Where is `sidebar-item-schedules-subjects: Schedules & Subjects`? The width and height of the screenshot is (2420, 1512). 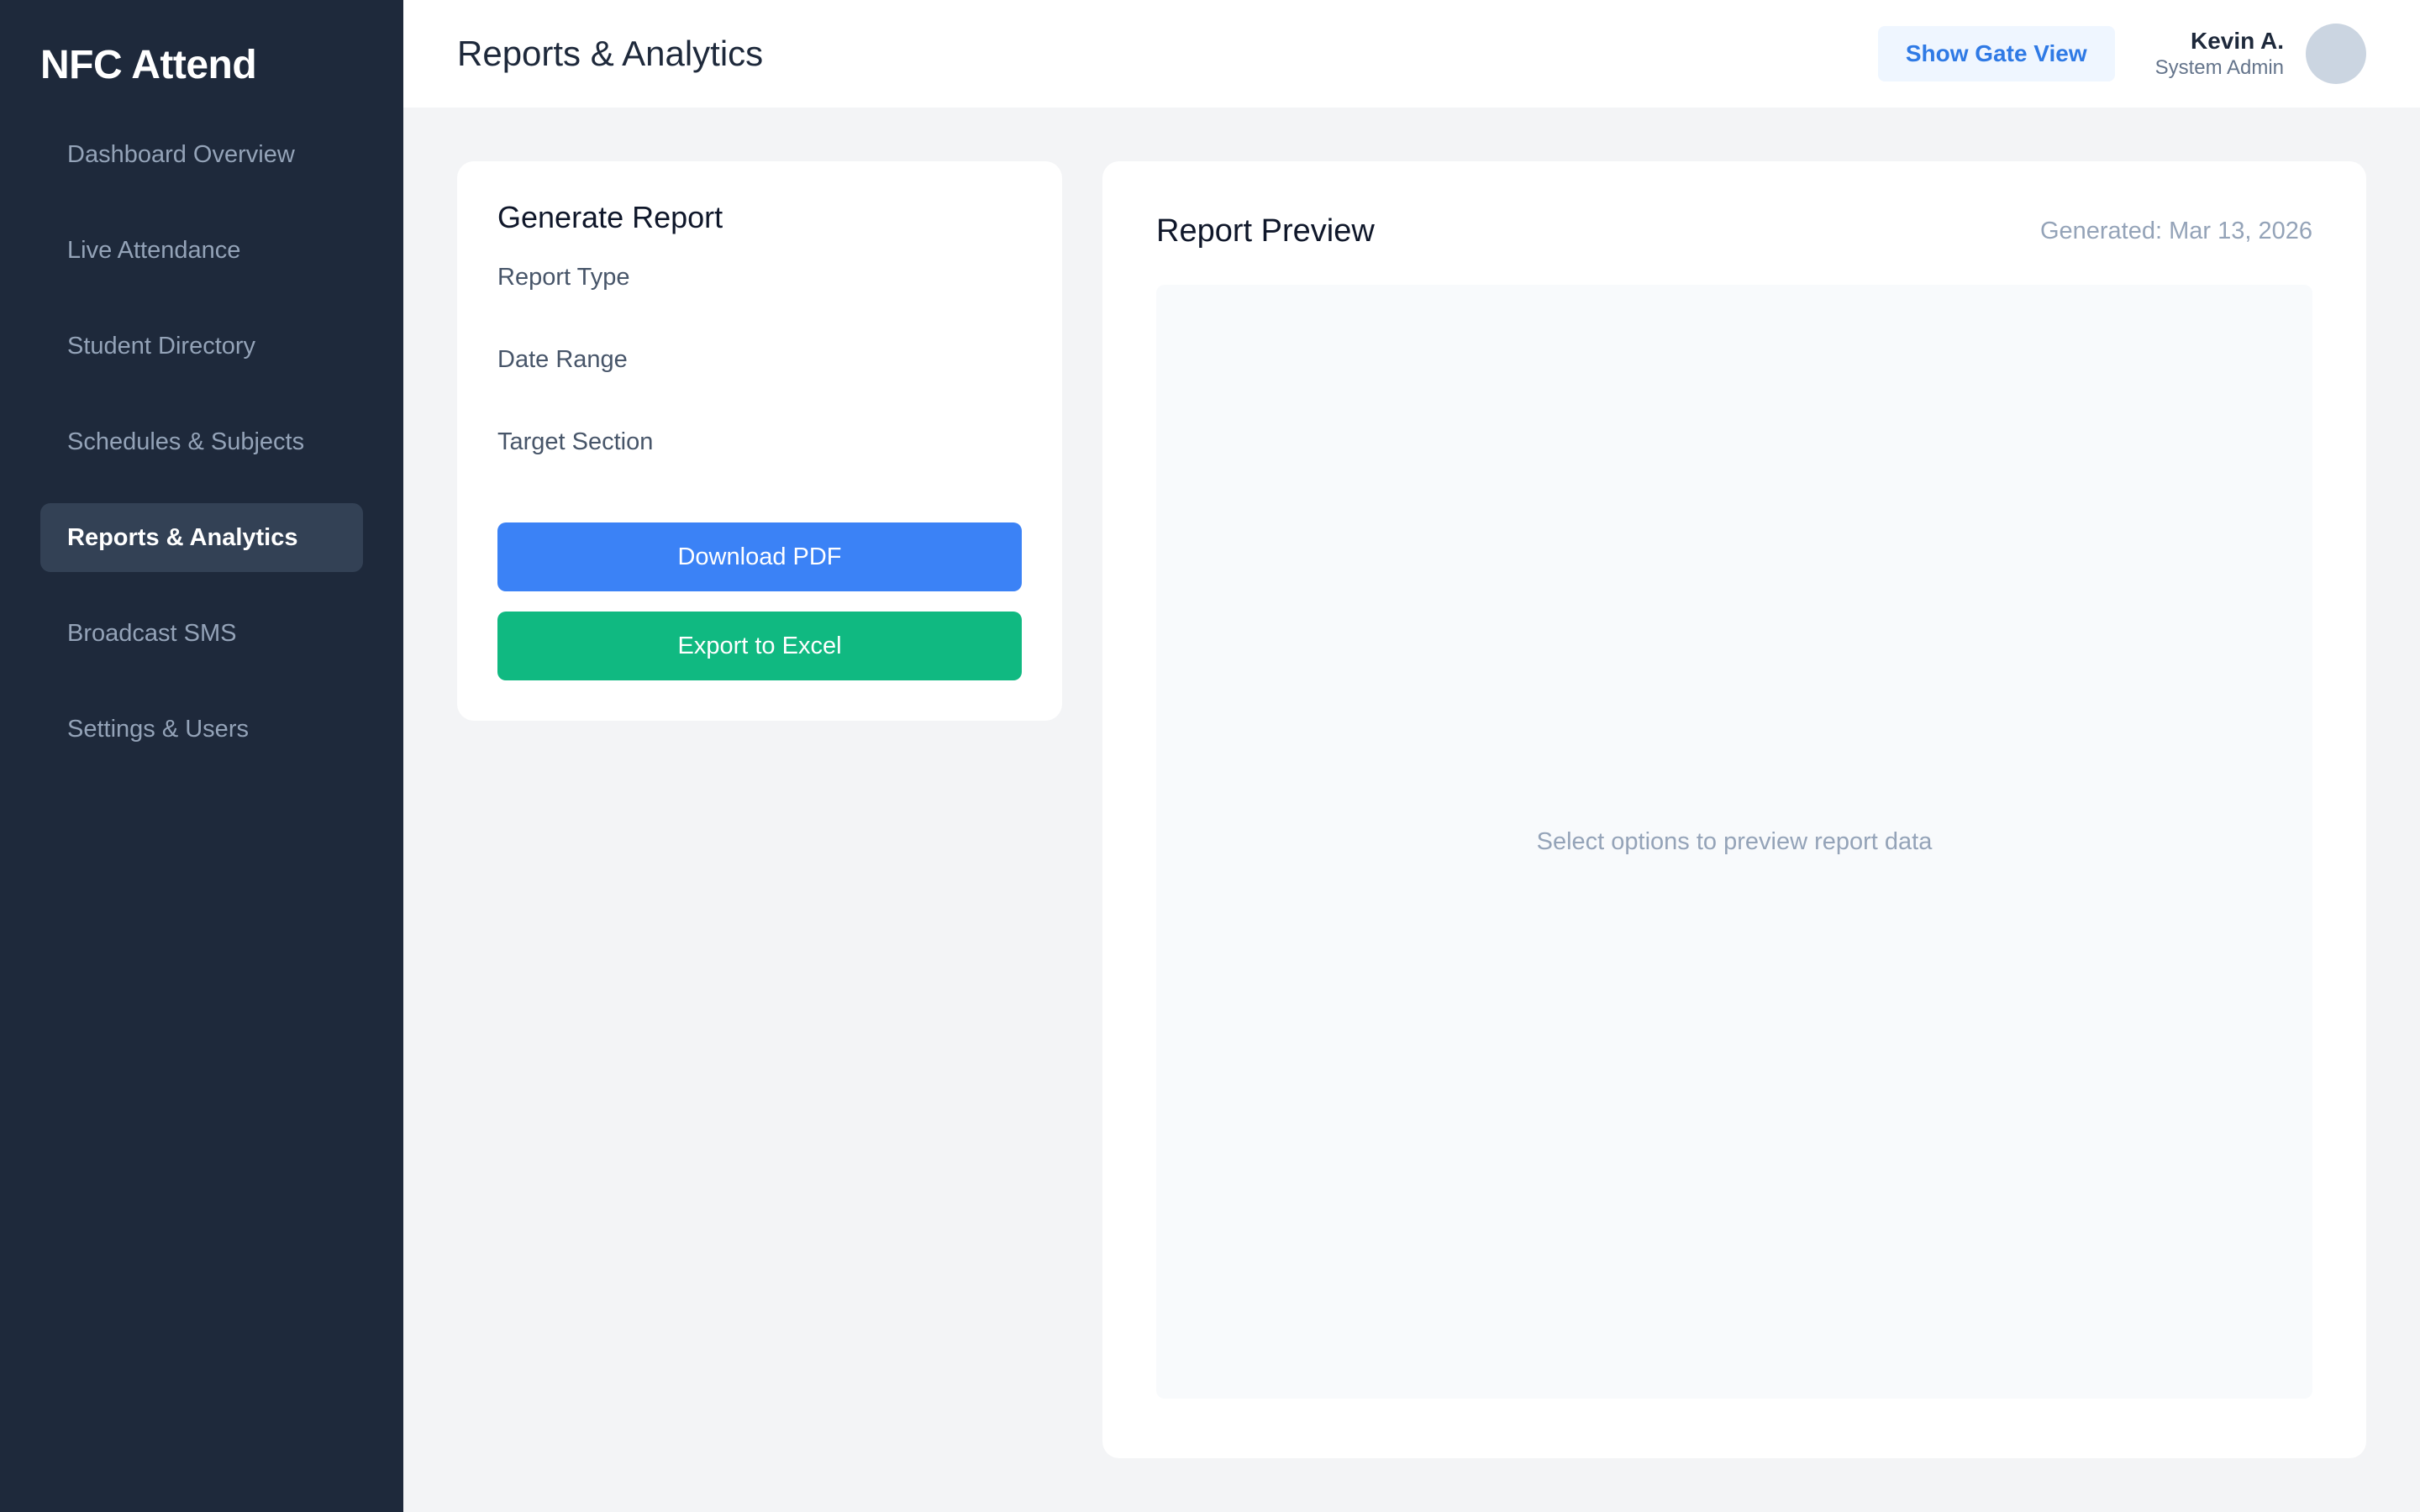
sidebar-item-schedules-subjects: Schedules & Subjects is located at coordinates (202, 441).